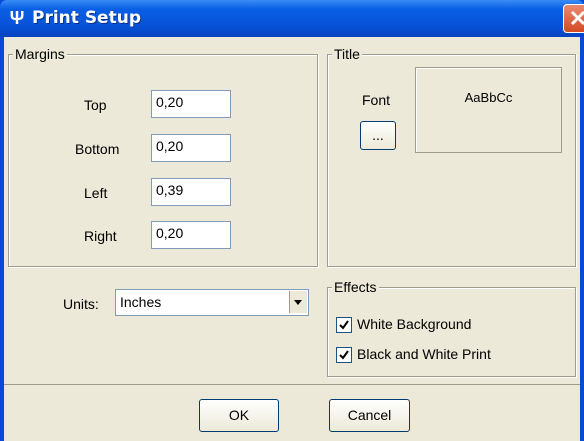  Describe the element at coordinates (414, 324) in the screenshot. I see `white-background-label: White Background` at that location.